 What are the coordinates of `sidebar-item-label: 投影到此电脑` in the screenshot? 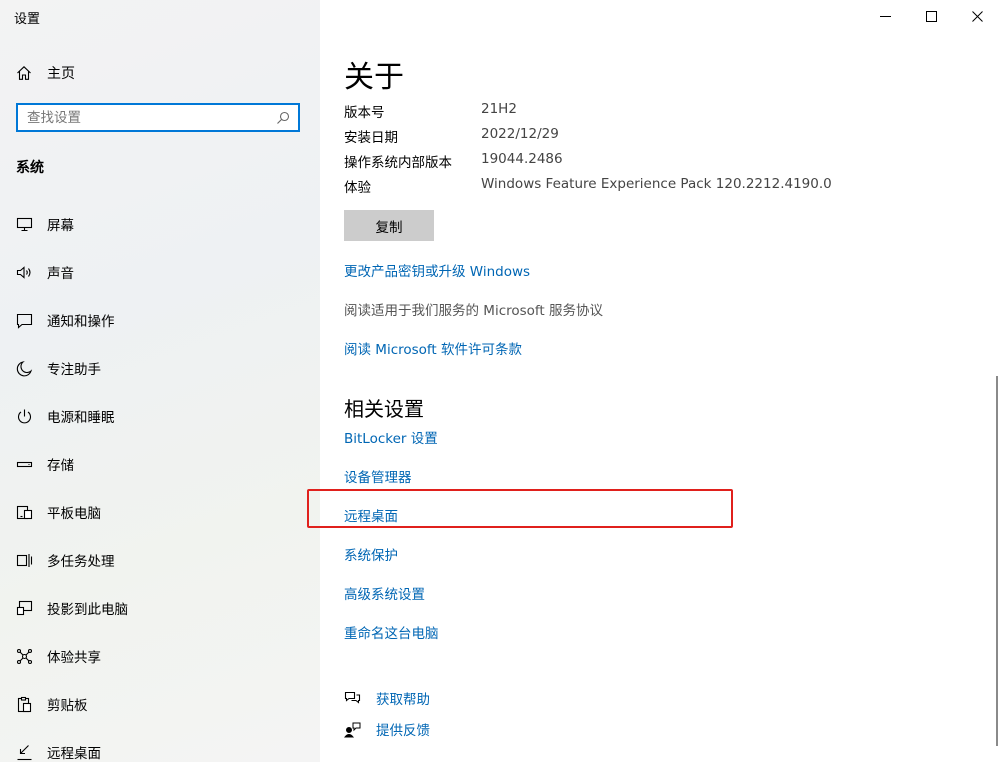 It's located at (87, 610).